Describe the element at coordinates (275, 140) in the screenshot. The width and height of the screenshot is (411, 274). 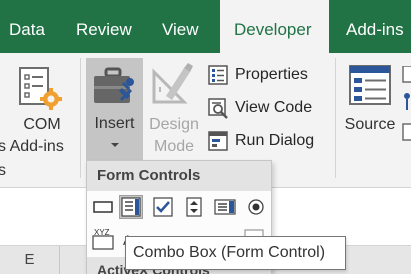
I see `run-dialog-label: Run Dialog` at that location.